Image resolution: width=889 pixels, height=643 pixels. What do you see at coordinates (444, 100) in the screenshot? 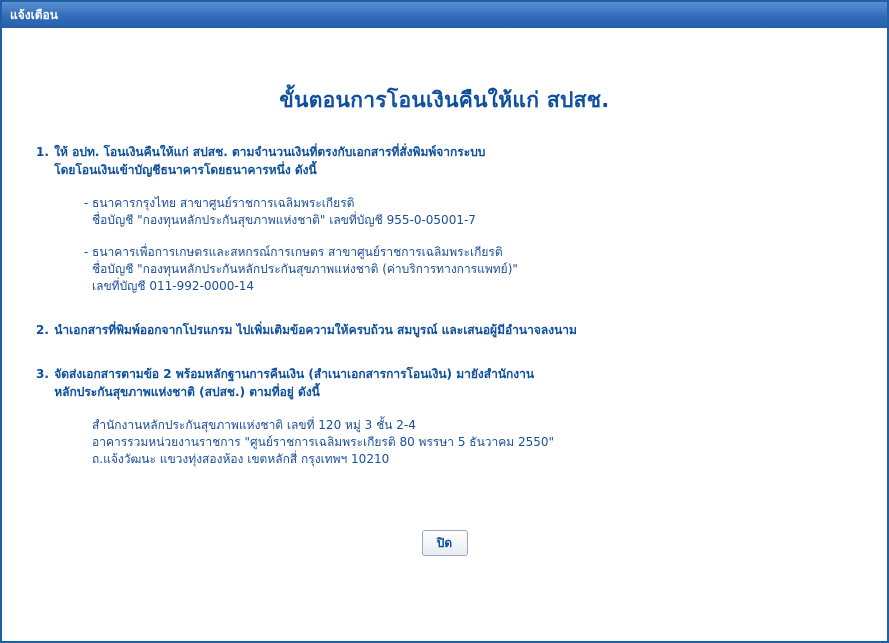
I see `page-heading: ขั้นตอนการโอนเงินคืนให้แก่ สปสช.` at bounding box center [444, 100].